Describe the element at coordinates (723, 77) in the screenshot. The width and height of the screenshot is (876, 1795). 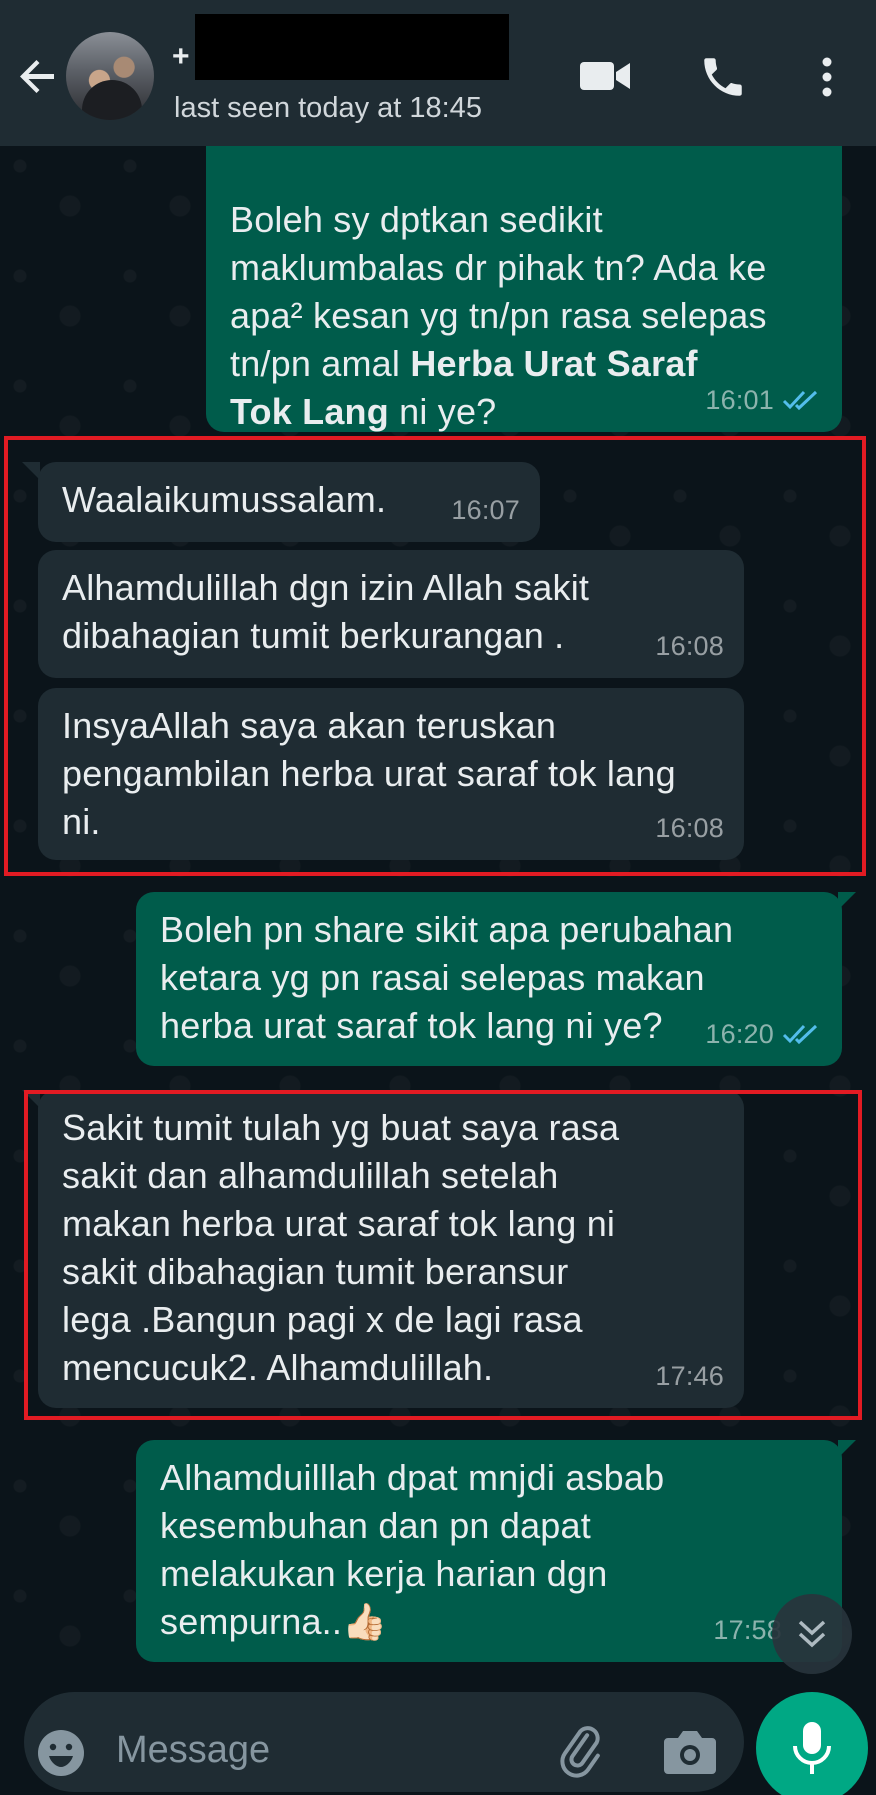
I see `phone-icon` at that location.